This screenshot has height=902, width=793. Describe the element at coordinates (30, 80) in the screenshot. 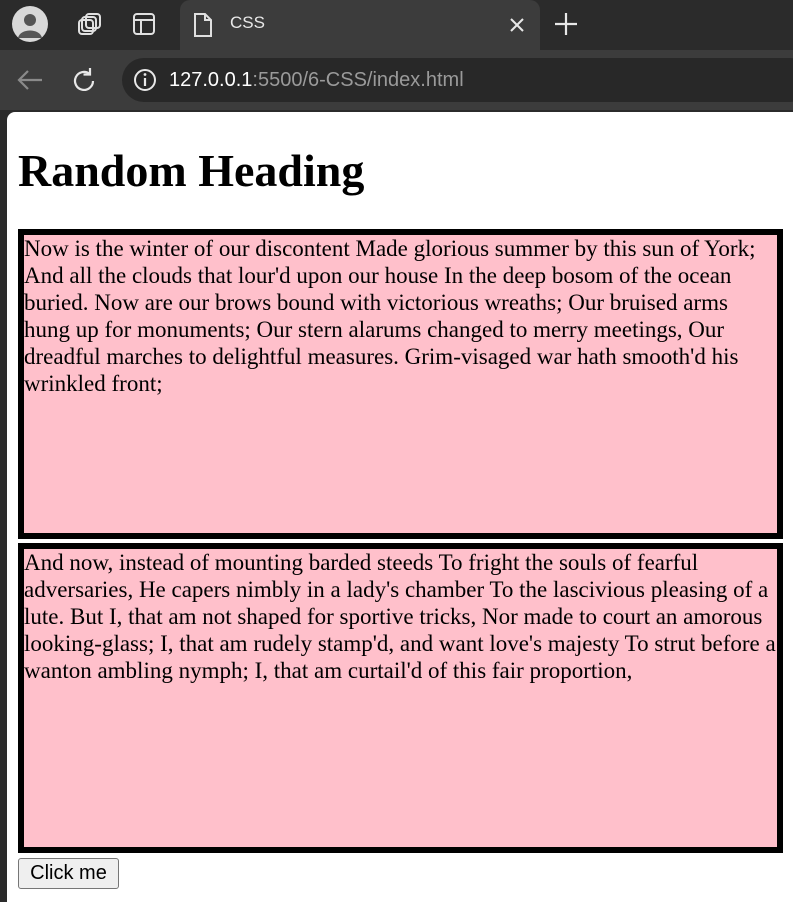

I see `back-arrow-icon` at that location.